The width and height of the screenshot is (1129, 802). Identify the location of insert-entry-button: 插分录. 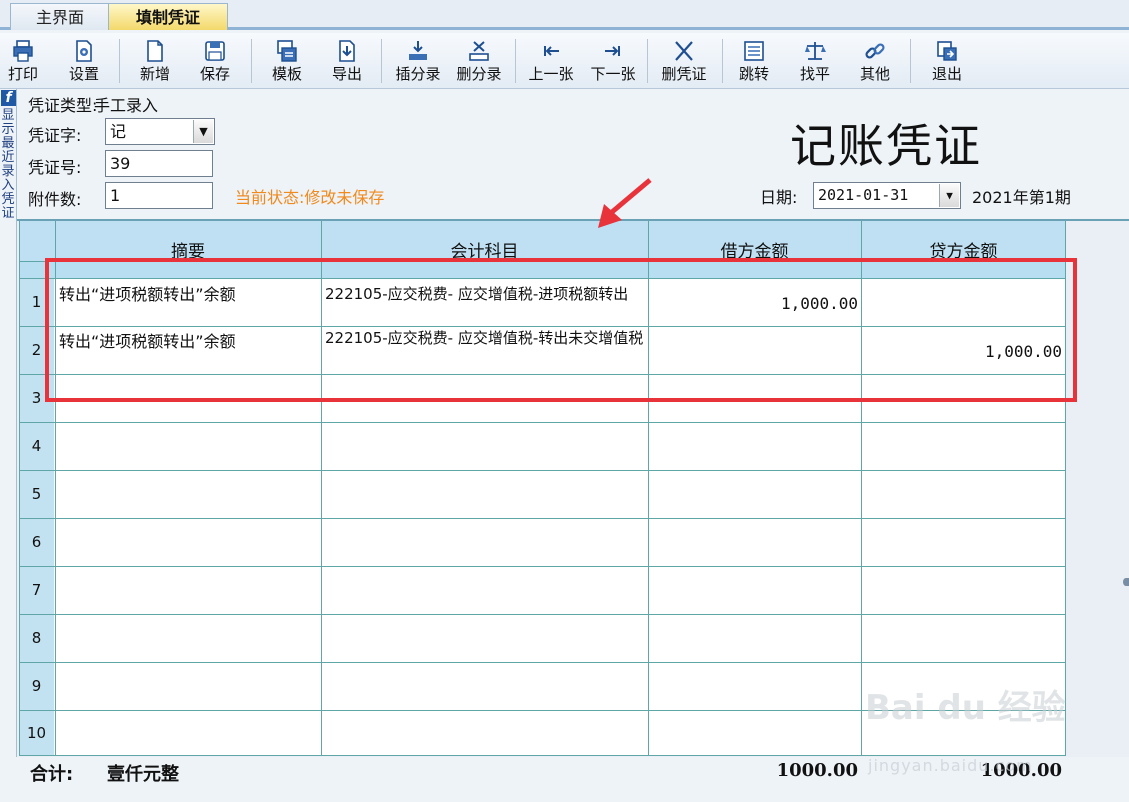
(418, 62).